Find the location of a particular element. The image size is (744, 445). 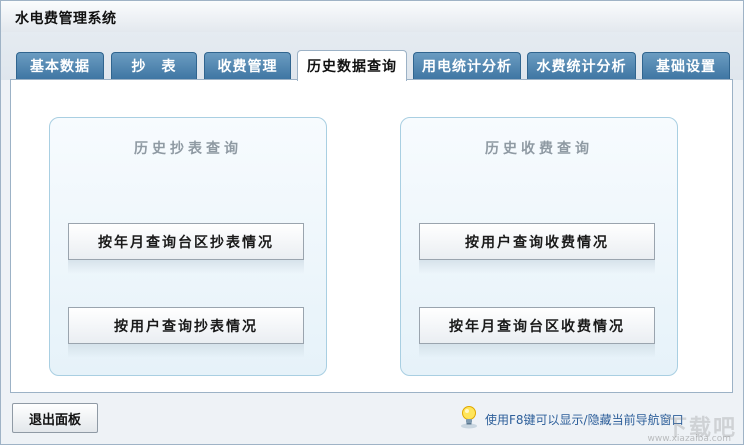

tab-strip: 基本数据 抄 表 收费管理 历史数据查询 用电统计分析 水费统计分析 基础设置 is located at coordinates (372, 56).